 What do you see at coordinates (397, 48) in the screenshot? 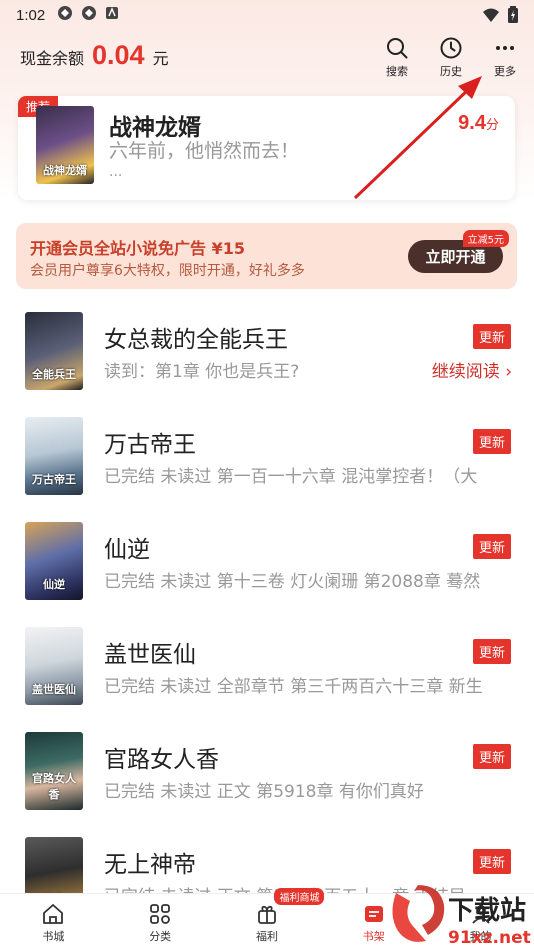
I see `search-icon` at bounding box center [397, 48].